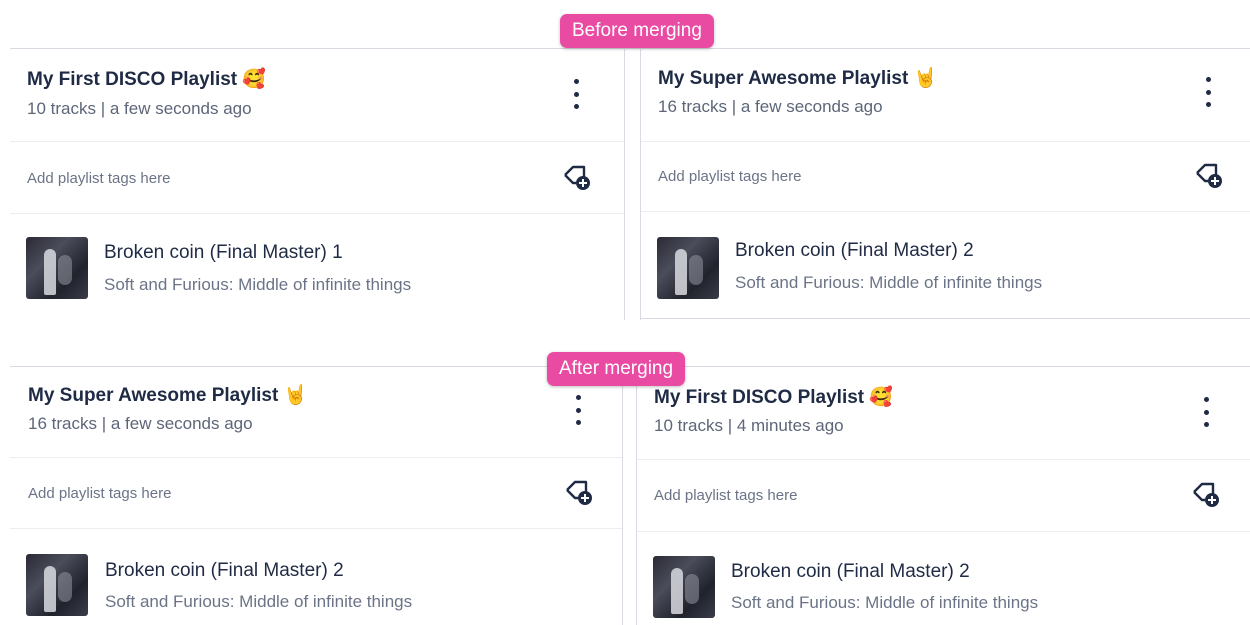 Image resolution: width=1250 pixels, height=625 pixels. What do you see at coordinates (749, 425) in the screenshot?
I see `playlist-meta: 10 tracks | 4 minutes ago` at bounding box center [749, 425].